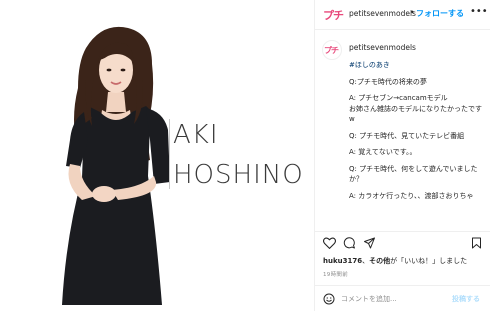  What do you see at coordinates (238, 175) in the screenshot?
I see `model-last-name: HOSHINO` at bounding box center [238, 175].